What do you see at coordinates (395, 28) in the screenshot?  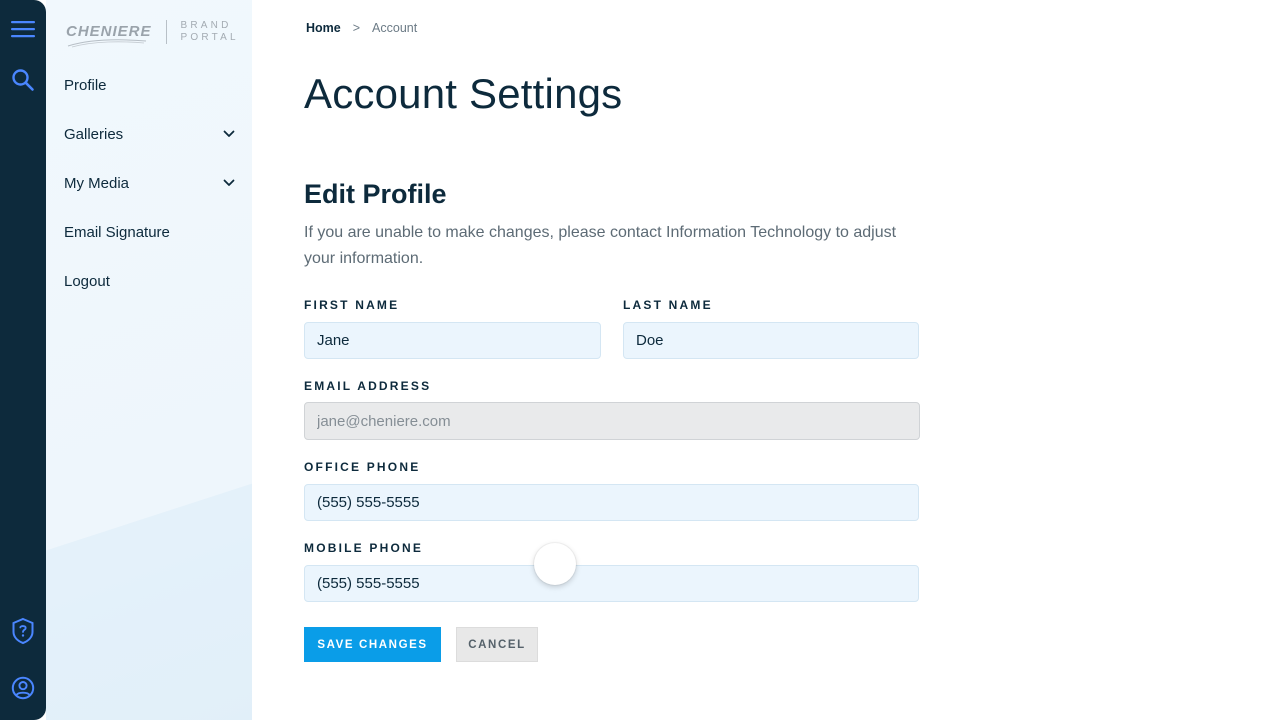 I see `breadcrumb-current: Account` at bounding box center [395, 28].